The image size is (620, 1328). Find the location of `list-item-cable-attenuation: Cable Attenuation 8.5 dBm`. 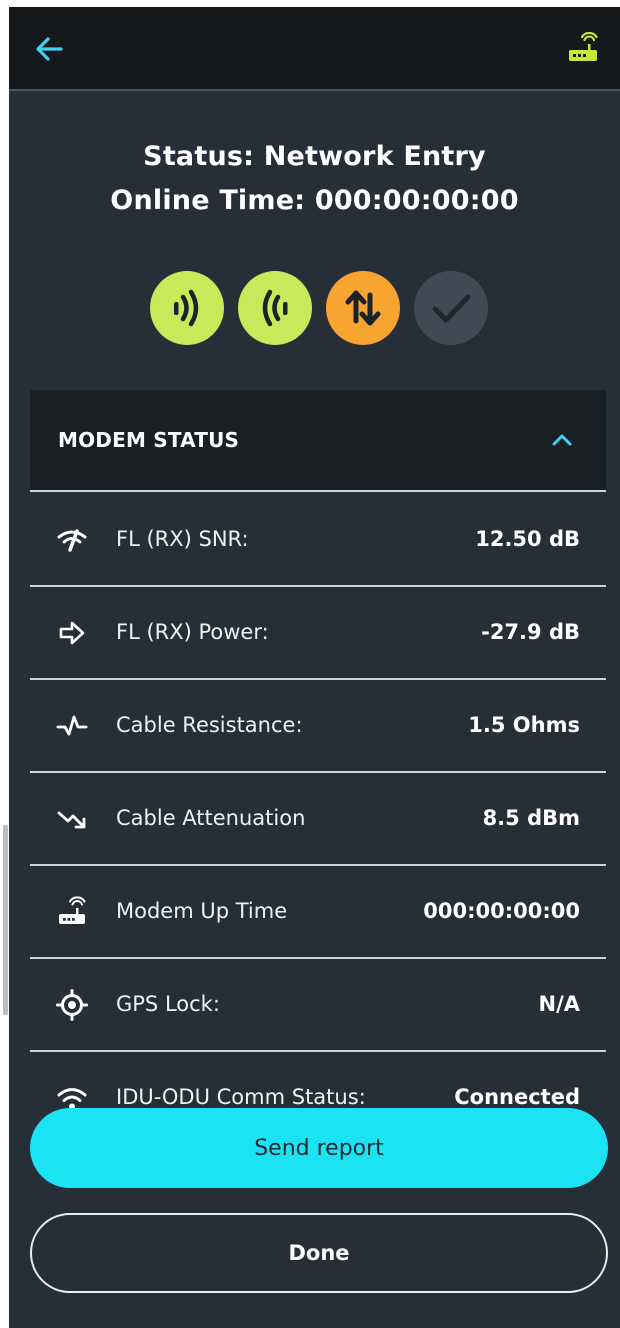

list-item-cable-attenuation: Cable Attenuation 8.5 dBm is located at coordinates (318, 819).